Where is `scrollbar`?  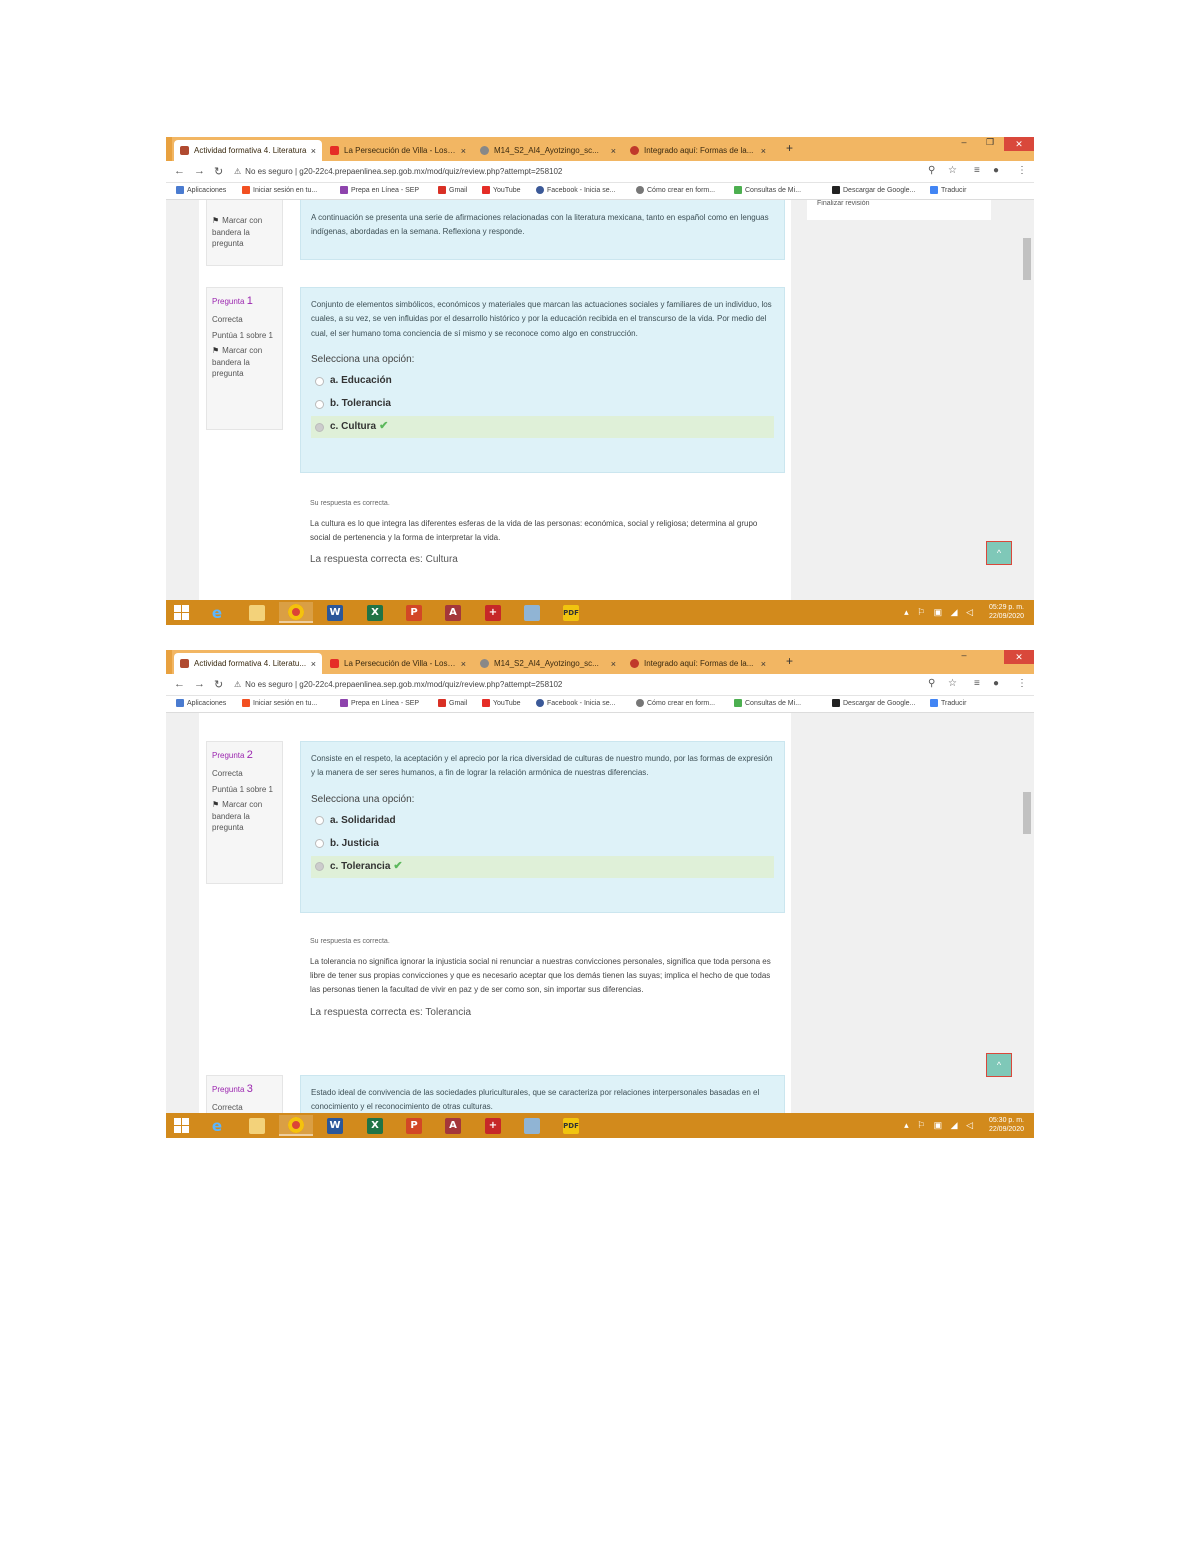 scrollbar is located at coordinates (1027, 913).